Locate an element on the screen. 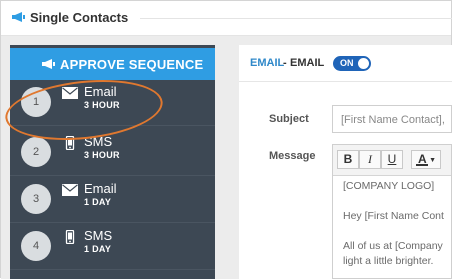 The width and height of the screenshot is (452, 279). editor-toolbar: B I U A ▼ is located at coordinates (392, 160).